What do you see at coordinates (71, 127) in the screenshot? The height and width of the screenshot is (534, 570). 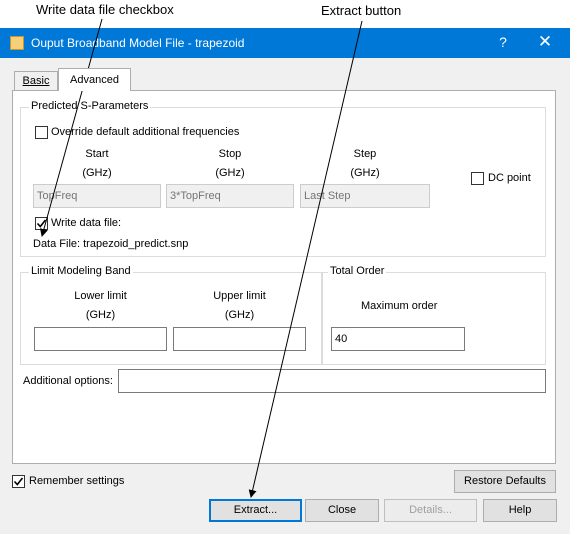 I see `write-checkbox-arrow` at bounding box center [71, 127].